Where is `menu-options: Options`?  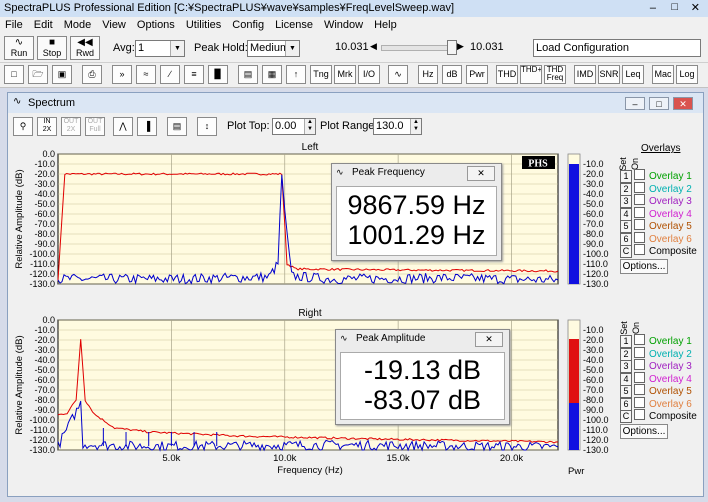 menu-options: Options is located at coordinates (156, 24).